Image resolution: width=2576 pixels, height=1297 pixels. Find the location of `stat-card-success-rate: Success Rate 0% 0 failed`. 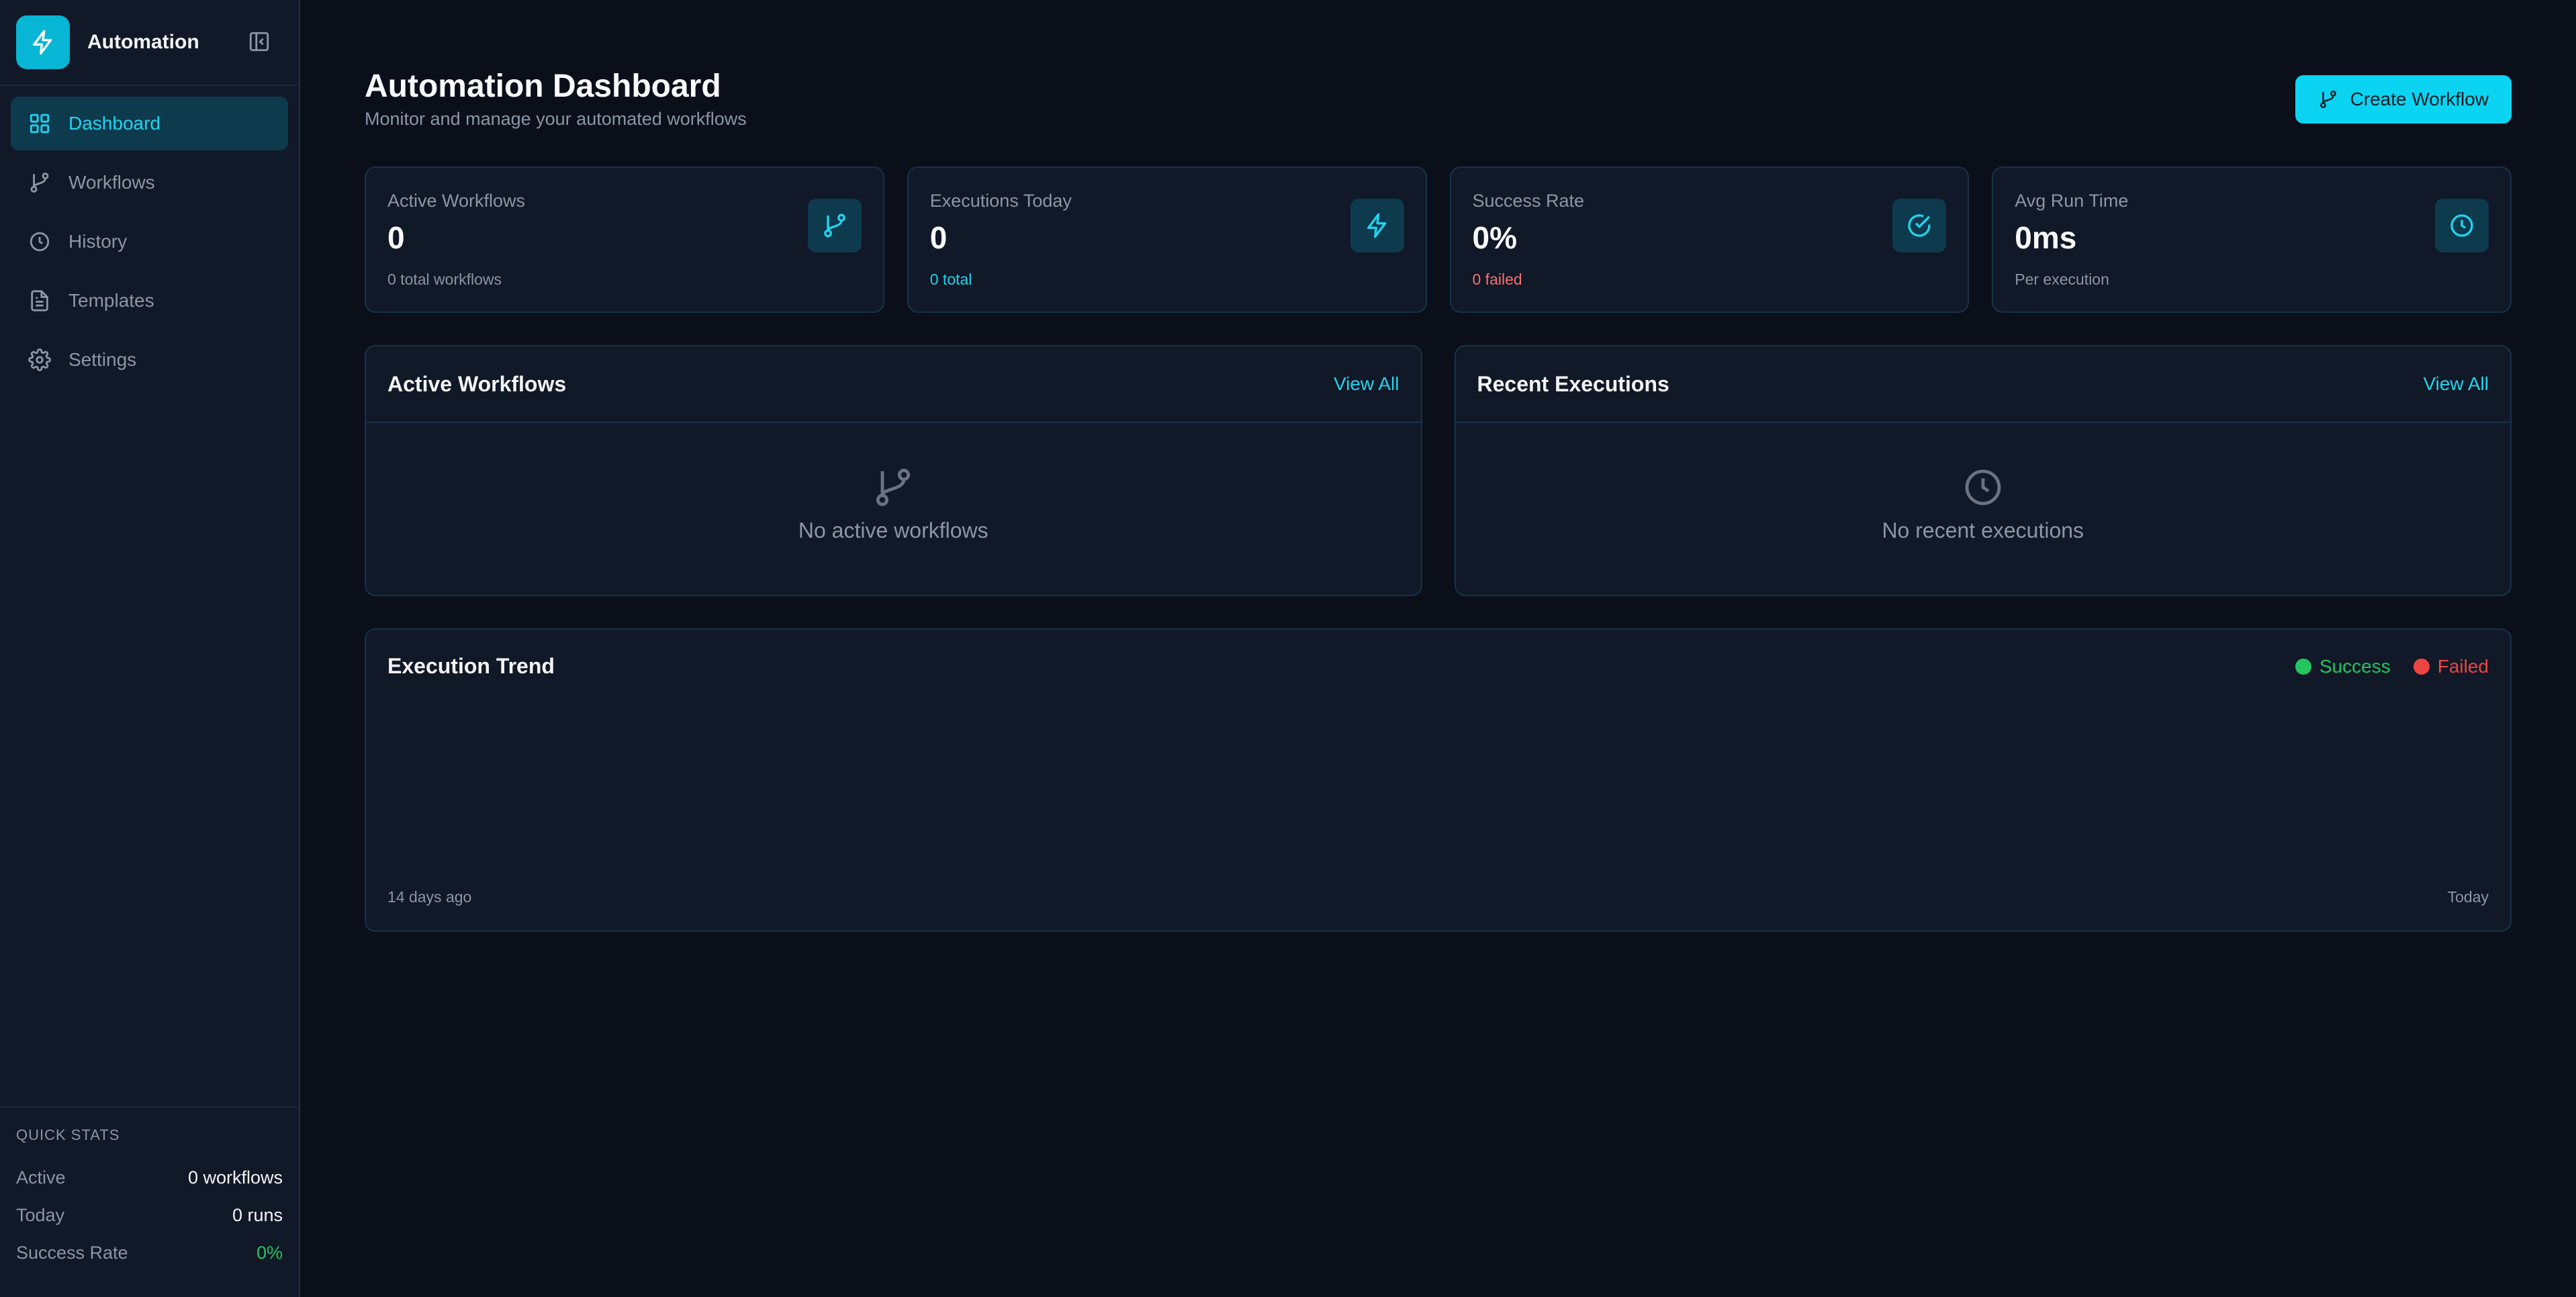

stat-card-success-rate: Success Rate 0% 0 failed is located at coordinates (1709, 240).